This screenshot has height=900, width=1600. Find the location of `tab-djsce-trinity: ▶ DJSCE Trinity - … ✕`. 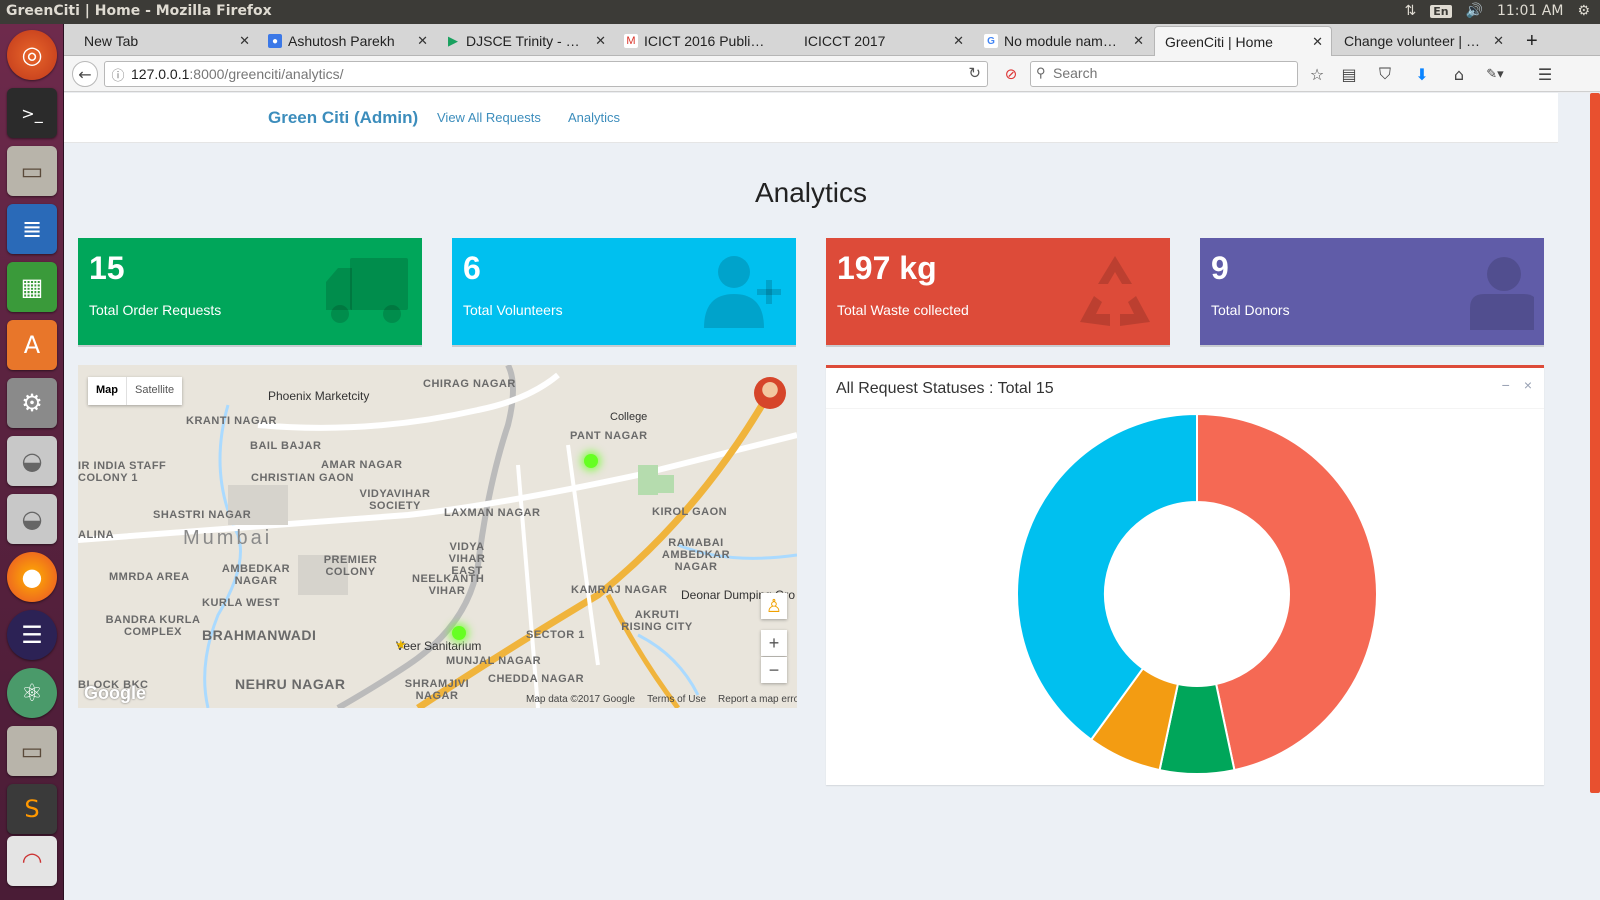

tab-djsce-trinity: ▶ DJSCE Trinity - … ✕ is located at coordinates (525, 41).